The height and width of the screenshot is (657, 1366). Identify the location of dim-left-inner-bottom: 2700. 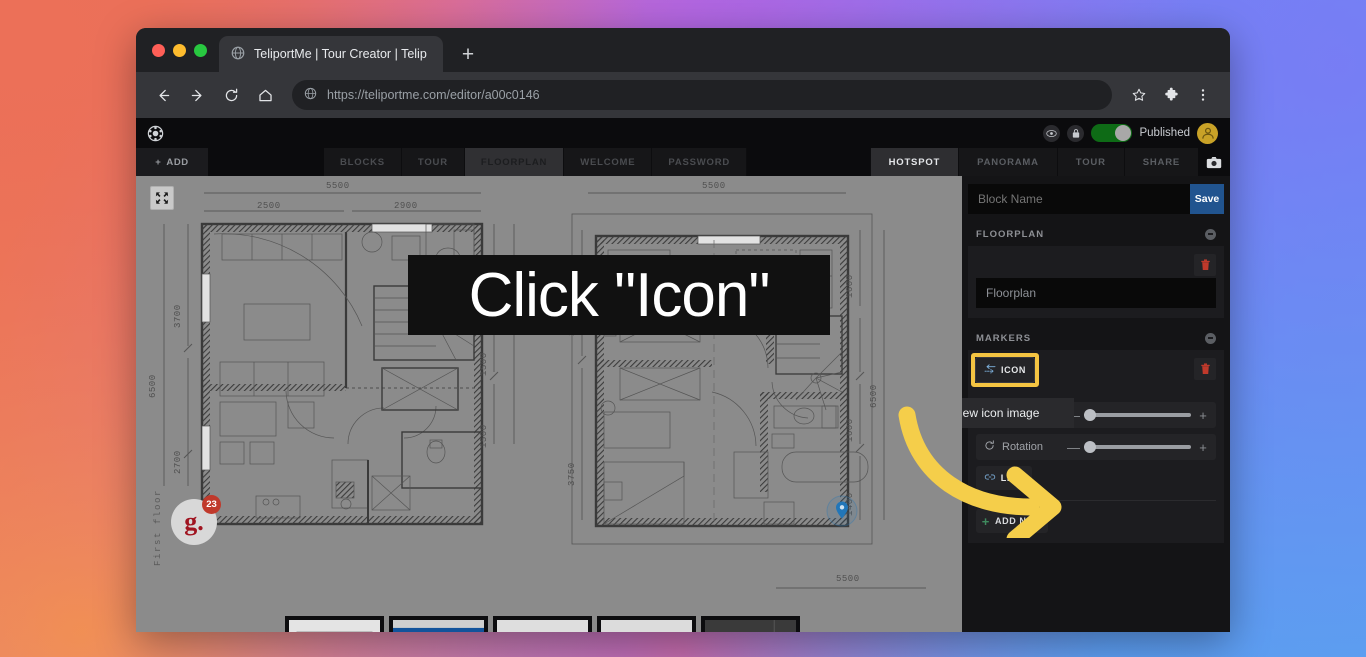
(178, 462).